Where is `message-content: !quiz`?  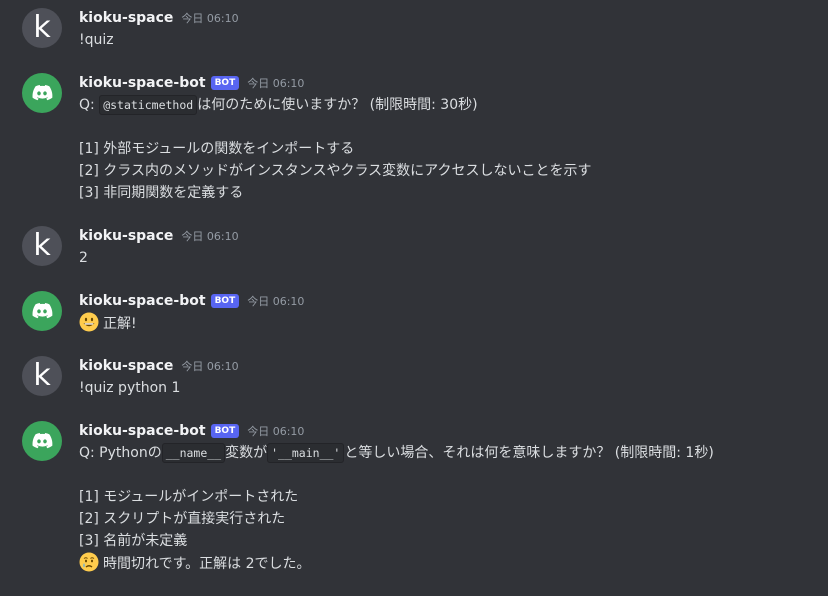
message-content: !quiz is located at coordinates (96, 40).